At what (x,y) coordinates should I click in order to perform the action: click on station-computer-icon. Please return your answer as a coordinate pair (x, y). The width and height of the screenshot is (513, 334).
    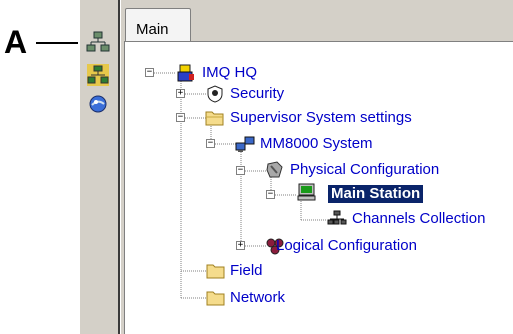
    Looking at the image, I should click on (307, 192).